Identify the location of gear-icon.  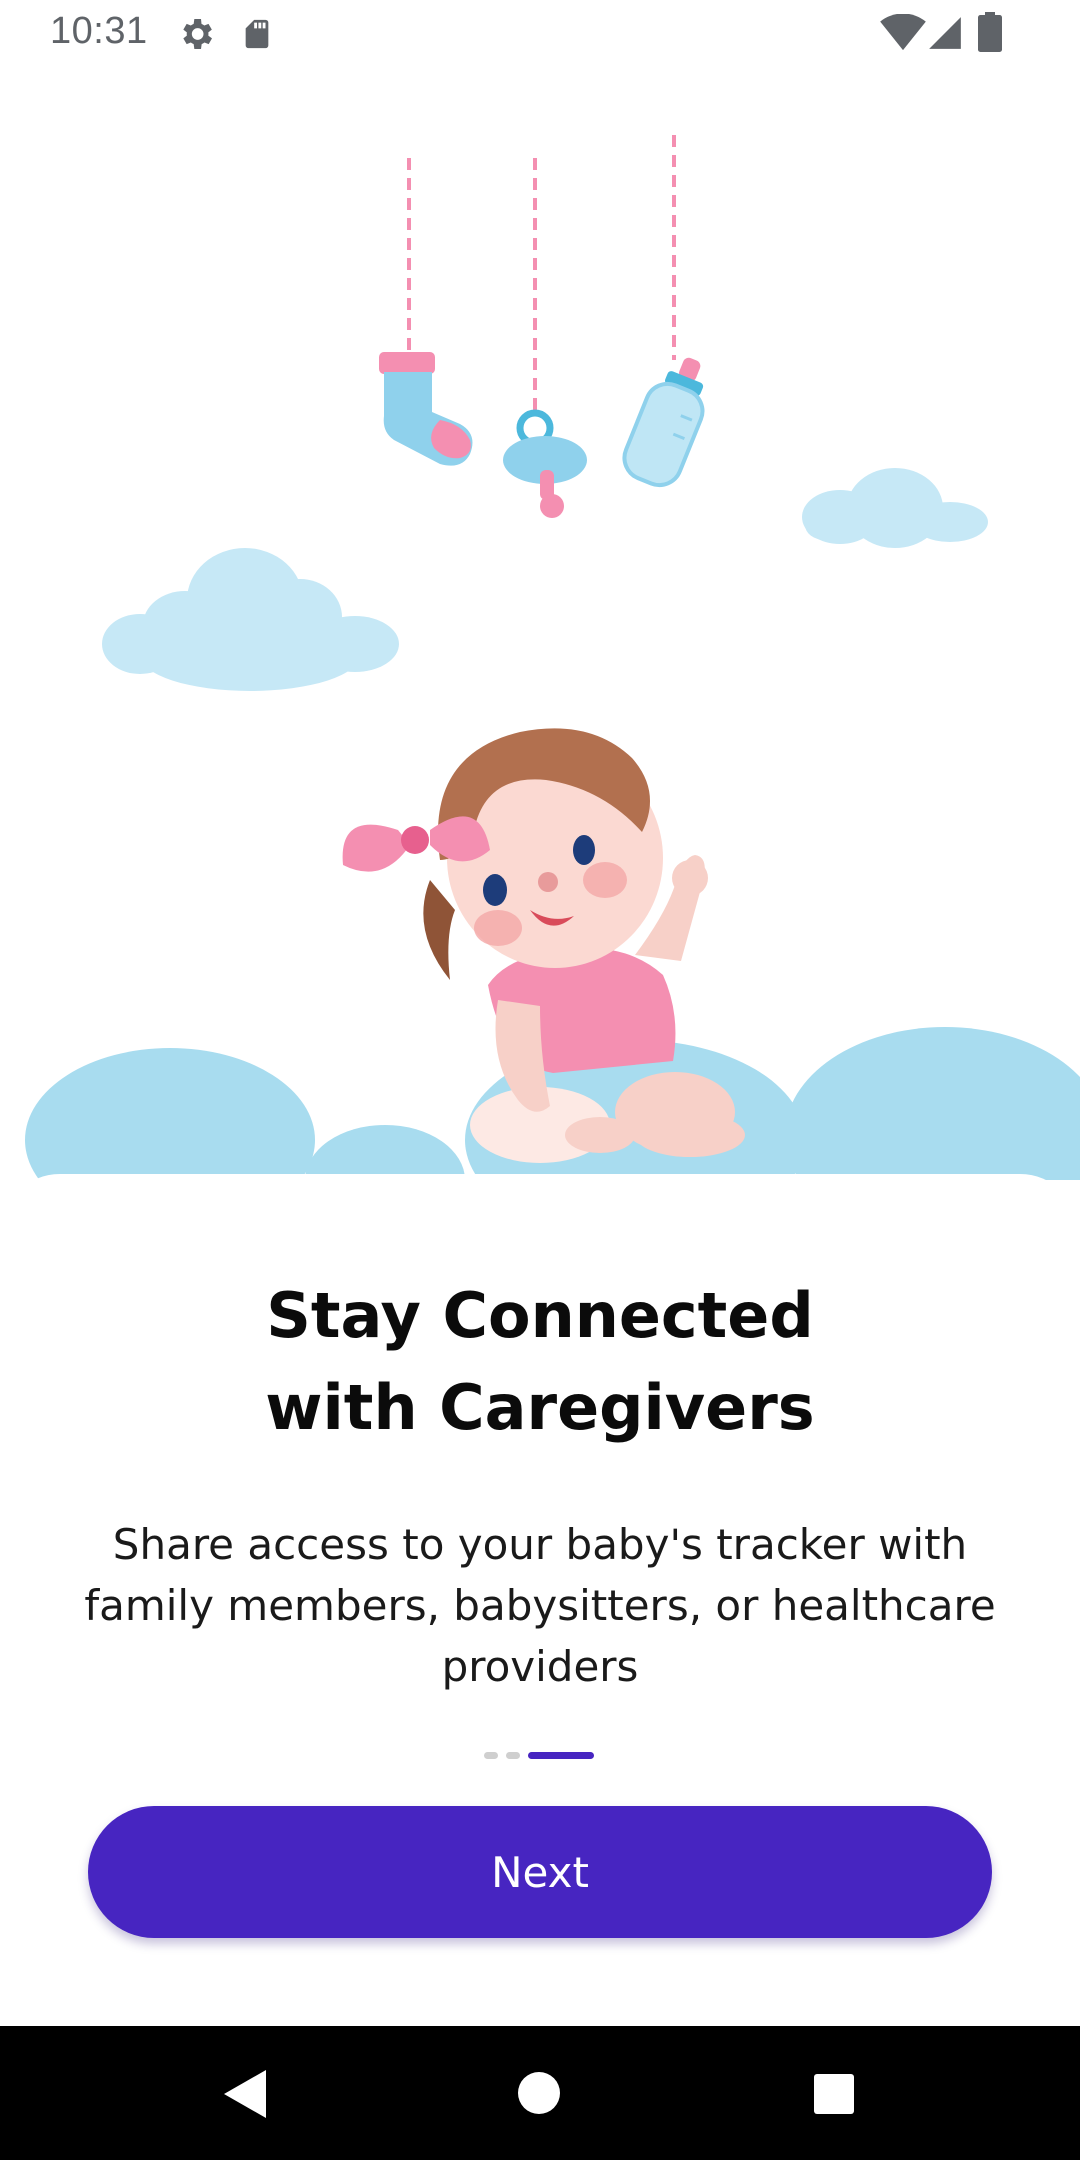
(197, 34).